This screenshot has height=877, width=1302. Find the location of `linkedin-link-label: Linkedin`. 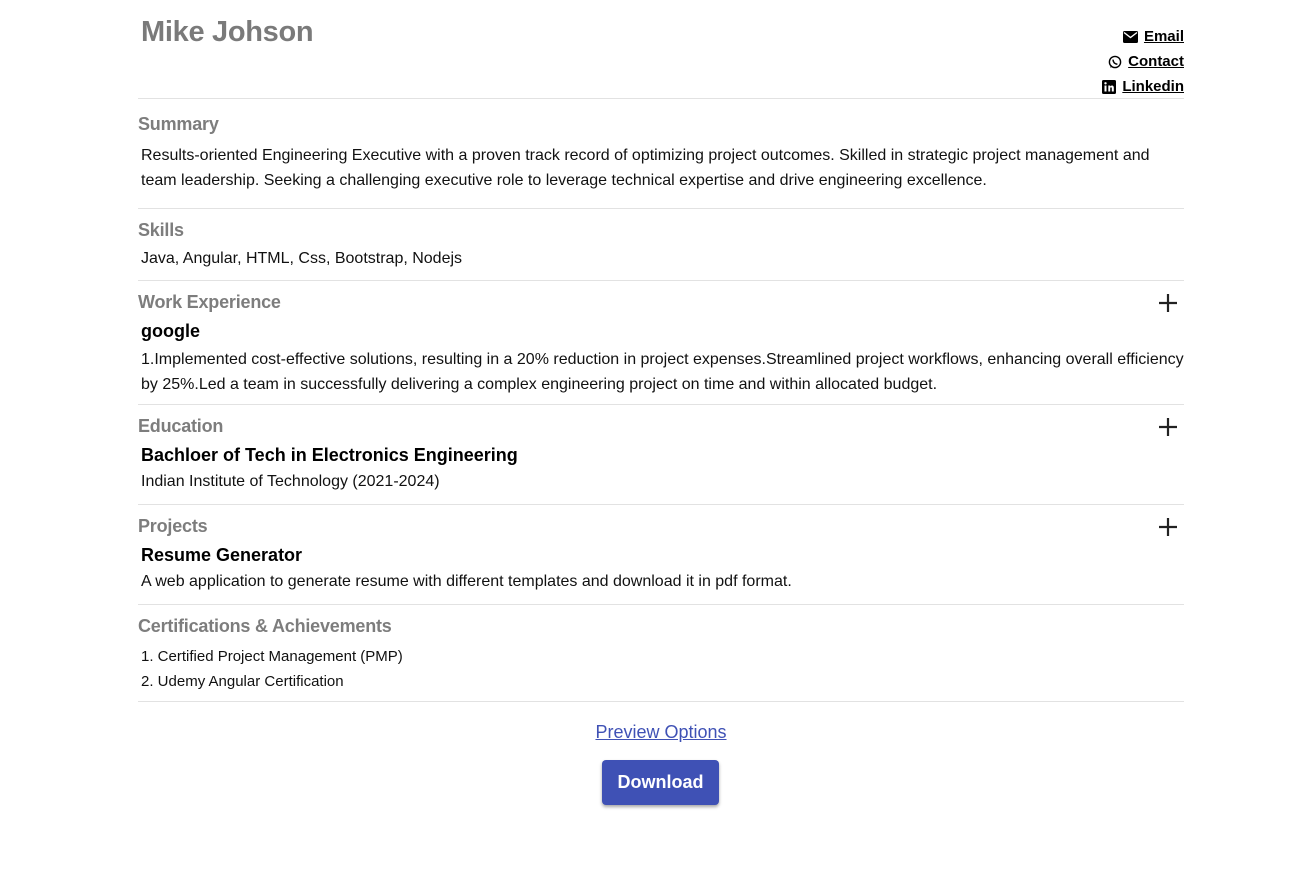

linkedin-link-label: Linkedin is located at coordinates (1153, 86).